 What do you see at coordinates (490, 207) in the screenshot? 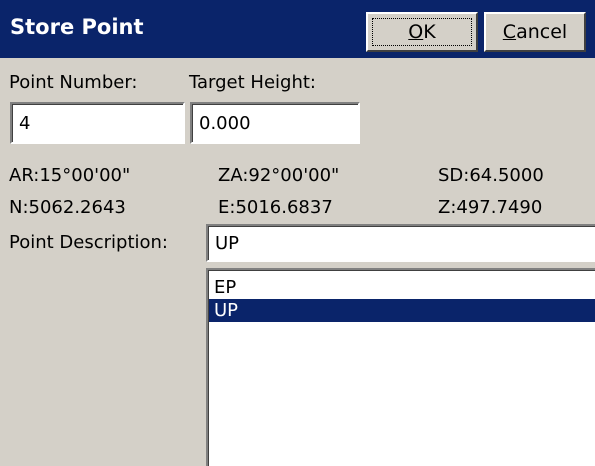
I see `z-reading: Z:497.7490` at bounding box center [490, 207].